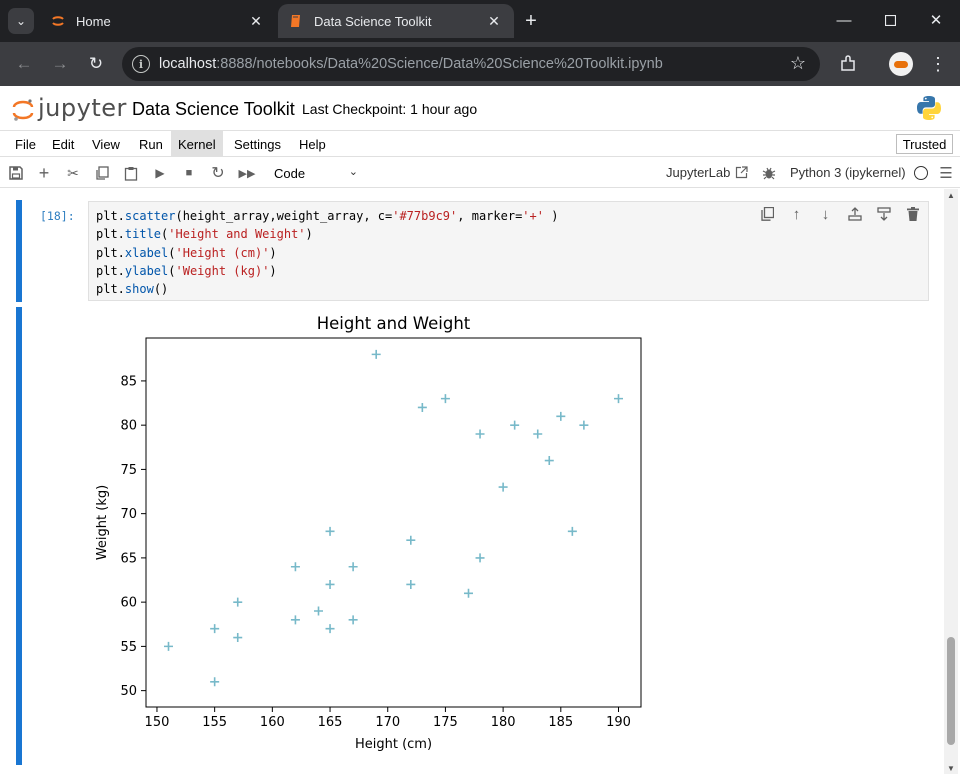 This screenshot has height=774, width=960. What do you see at coordinates (769, 173) in the screenshot?
I see `debugger-icon` at bounding box center [769, 173].